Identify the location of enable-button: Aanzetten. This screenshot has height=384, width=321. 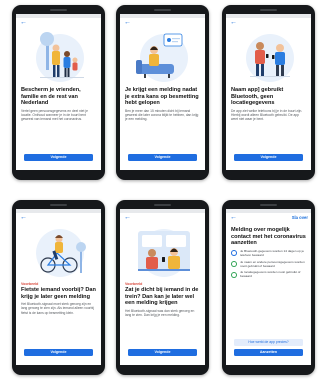
(268, 352).